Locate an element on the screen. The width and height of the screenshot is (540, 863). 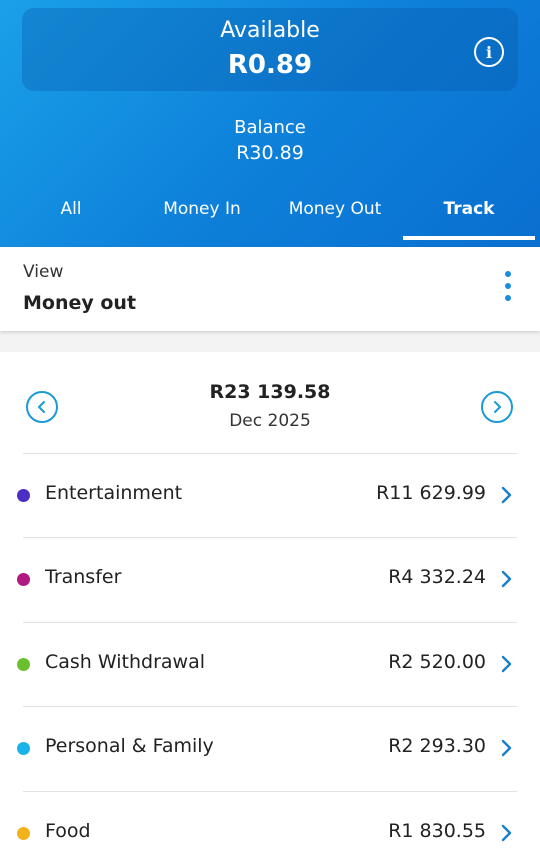
category-row-entertainment: Entertainment R11 629.99 is located at coordinates (270, 495).